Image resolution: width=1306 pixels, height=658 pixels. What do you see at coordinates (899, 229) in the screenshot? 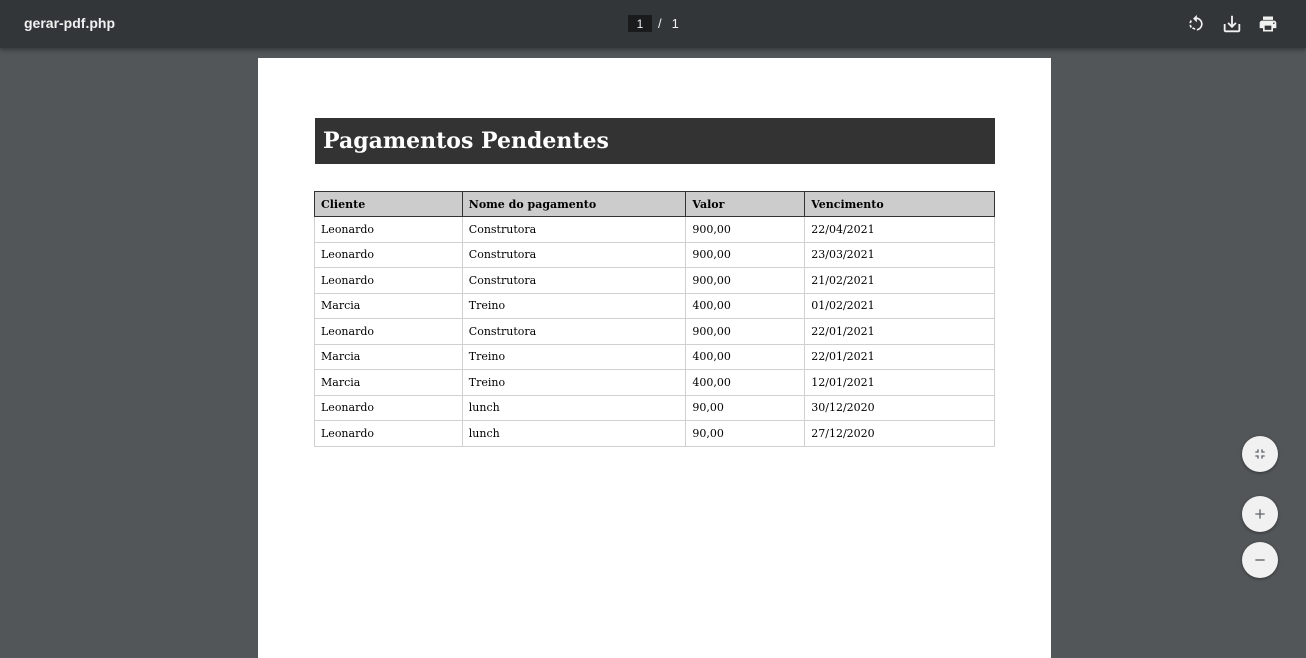
I see `cell-vencimento: 22/04/2021` at bounding box center [899, 229].